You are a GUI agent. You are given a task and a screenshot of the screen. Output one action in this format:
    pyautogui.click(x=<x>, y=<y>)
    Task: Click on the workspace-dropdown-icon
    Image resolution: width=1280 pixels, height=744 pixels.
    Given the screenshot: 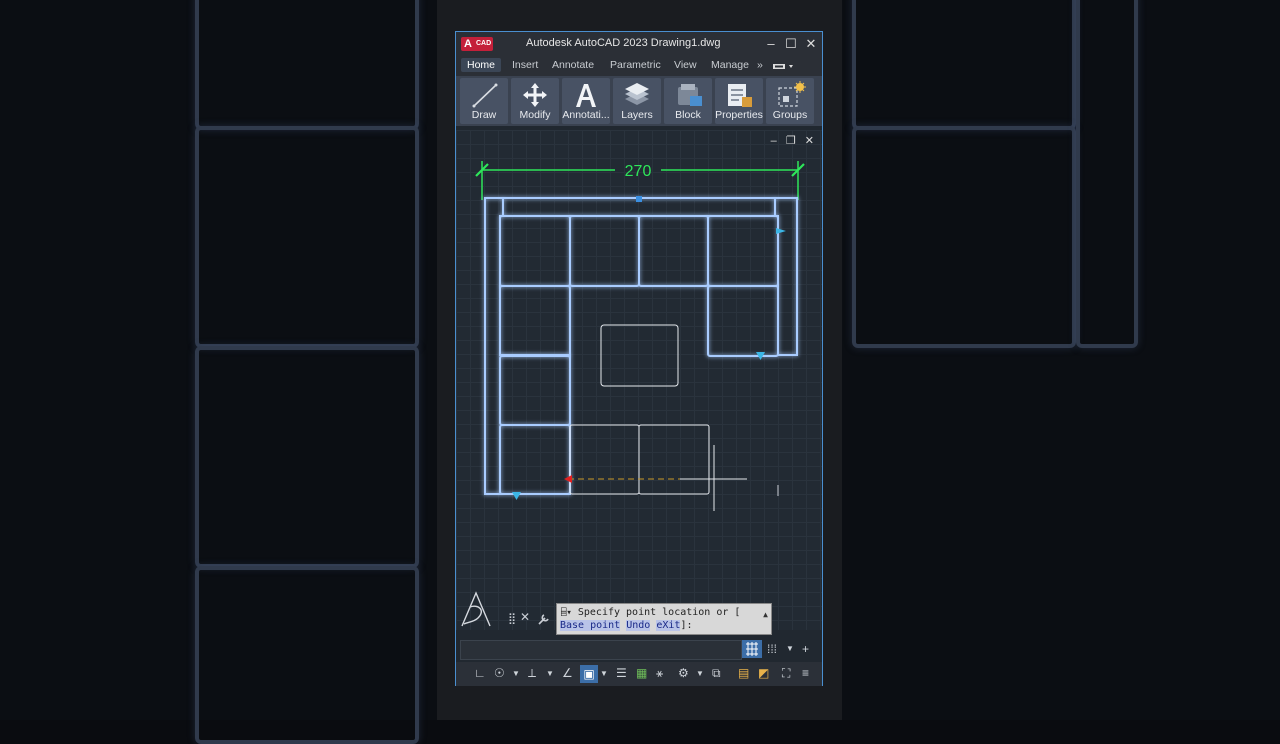 What is the action you would take?
    pyautogui.click(x=784, y=67)
    